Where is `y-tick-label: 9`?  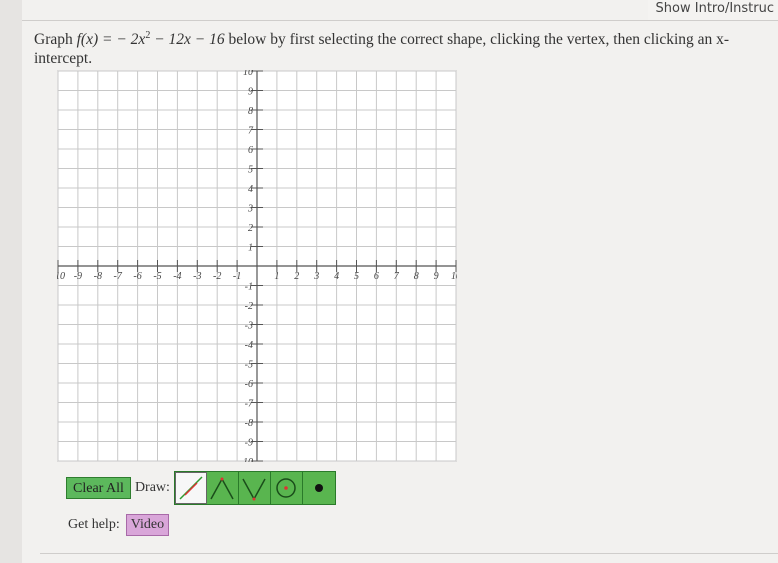 y-tick-label: 9 is located at coordinates (250, 92).